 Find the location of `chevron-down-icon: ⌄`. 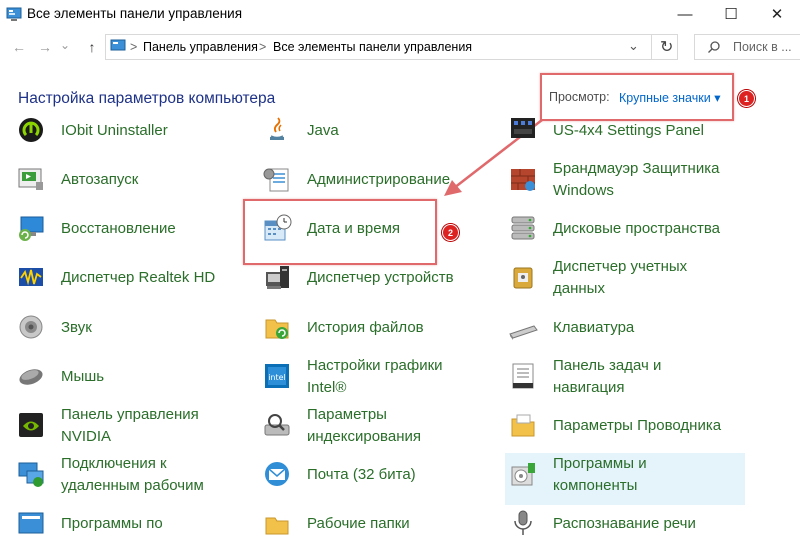

chevron-down-icon: ⌄ is located at coordinates (65, 45).